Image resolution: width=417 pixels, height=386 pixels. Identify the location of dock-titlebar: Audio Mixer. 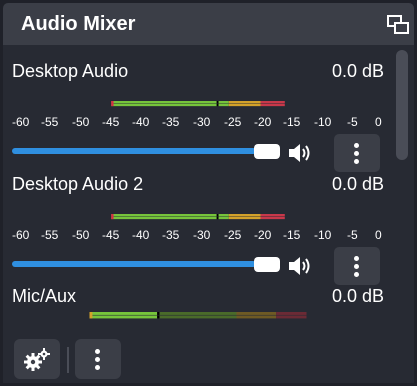
(208, 24).